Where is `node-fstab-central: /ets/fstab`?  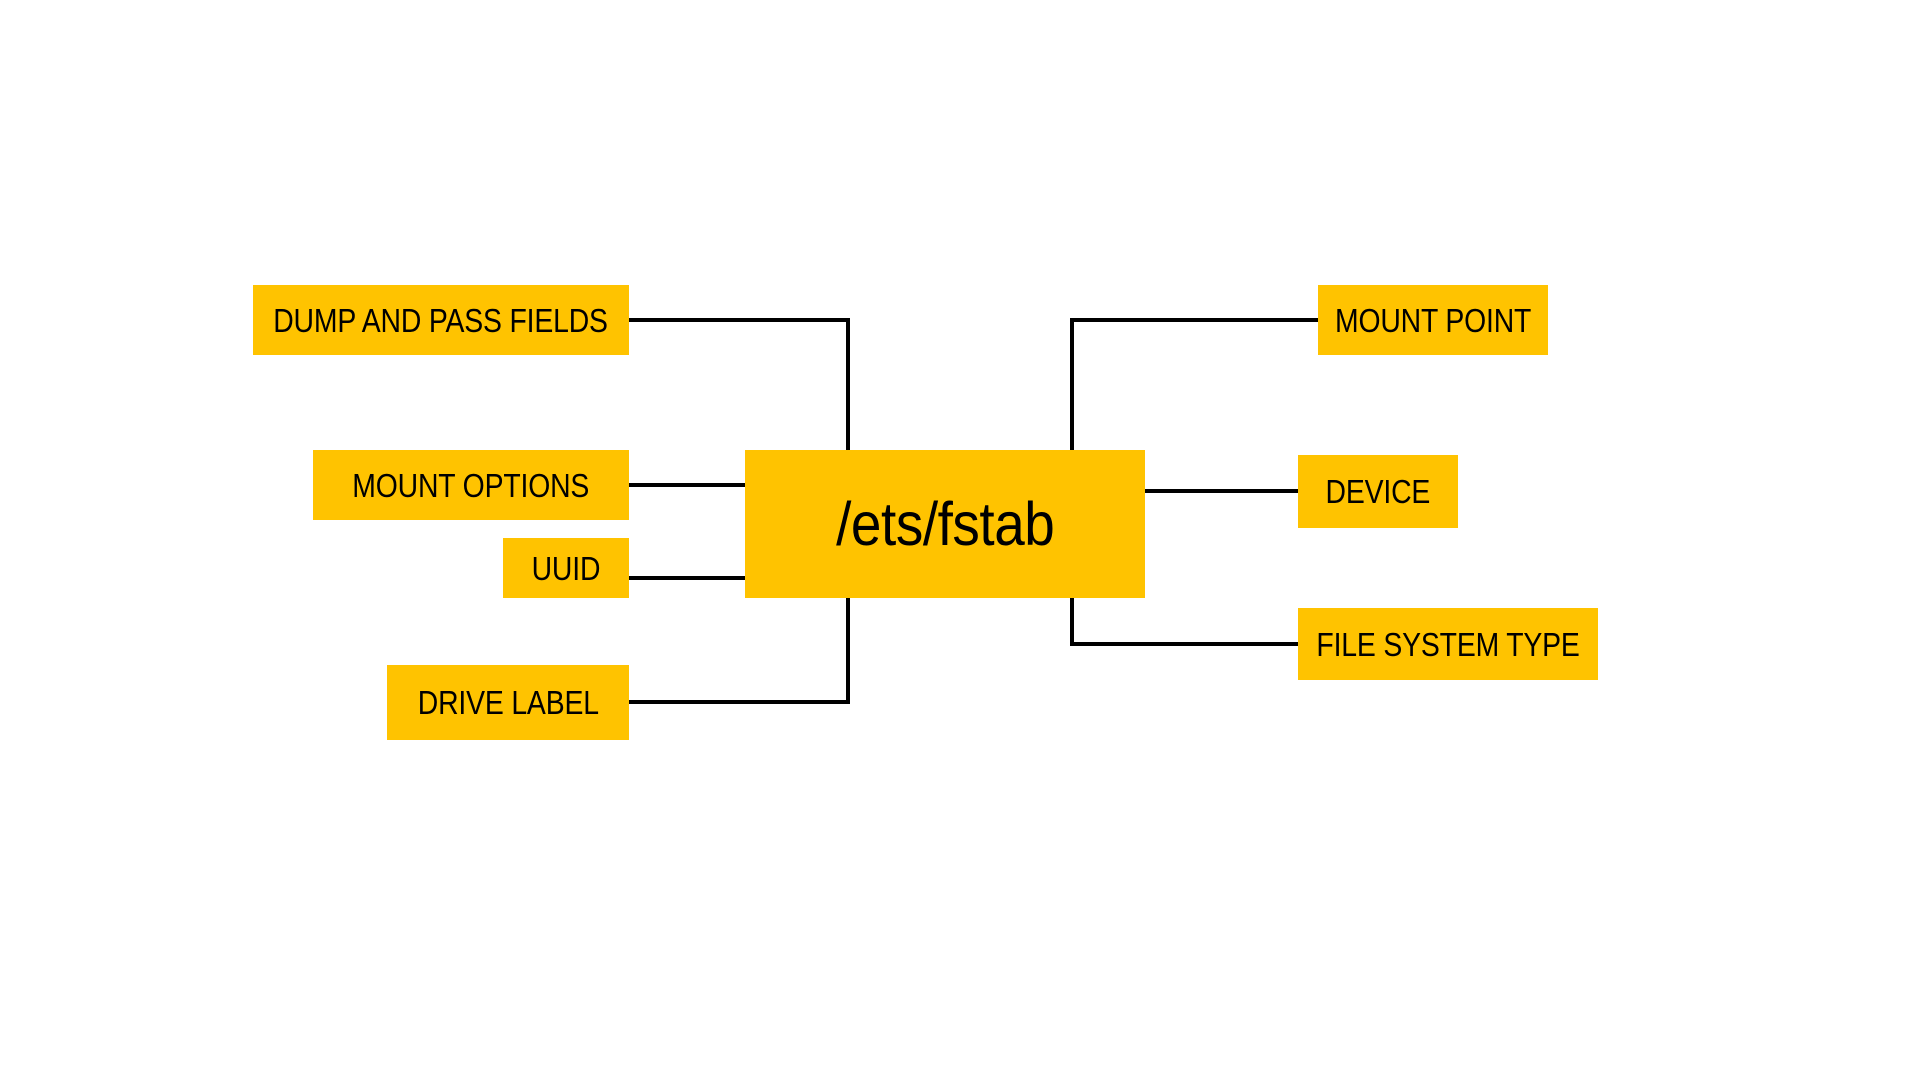 node-fstab-central: /ets/fstab is located at coordinates (945, 524).